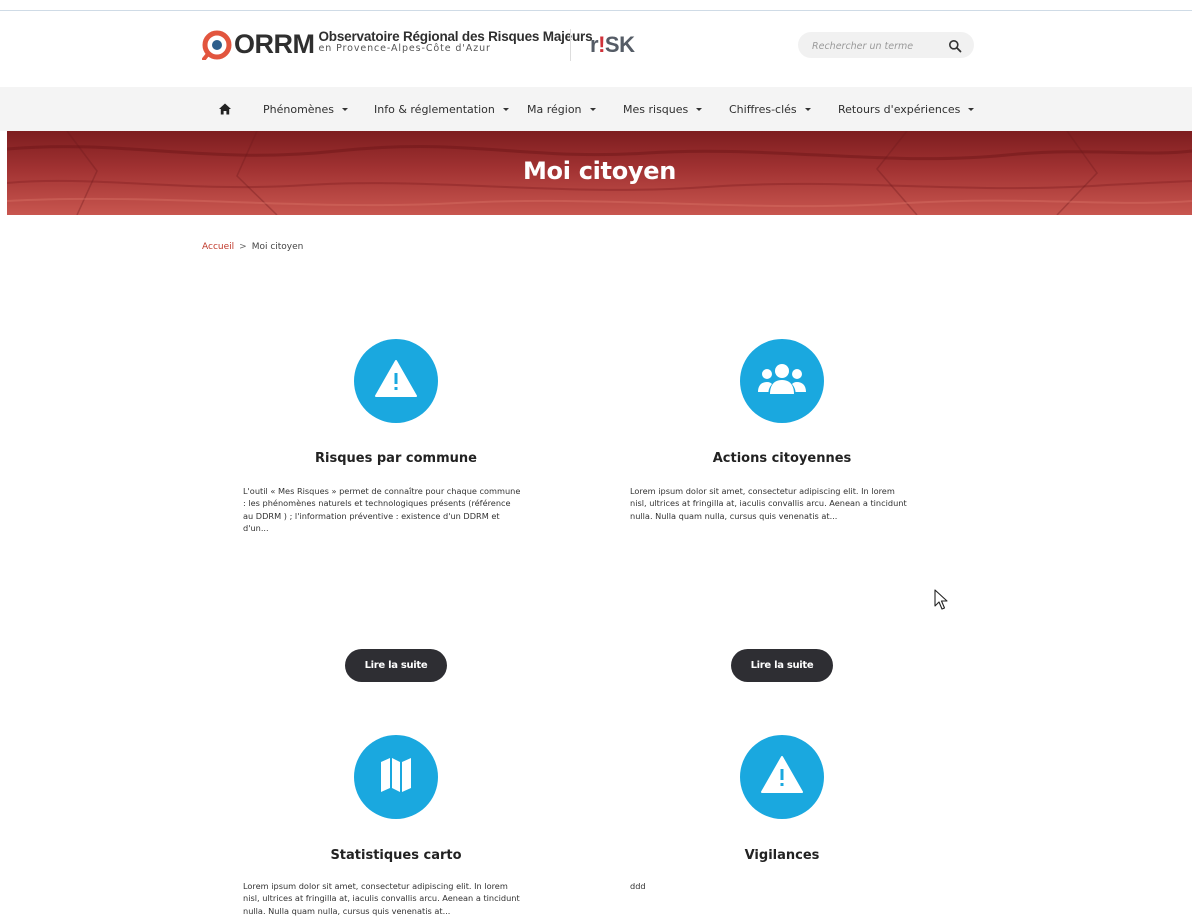 The width and height of the screenshot is (1192, 920). Describe the element at coordinates (619, 44) in the screenshot. I see `risk-logo-suffix: SK` at that location.